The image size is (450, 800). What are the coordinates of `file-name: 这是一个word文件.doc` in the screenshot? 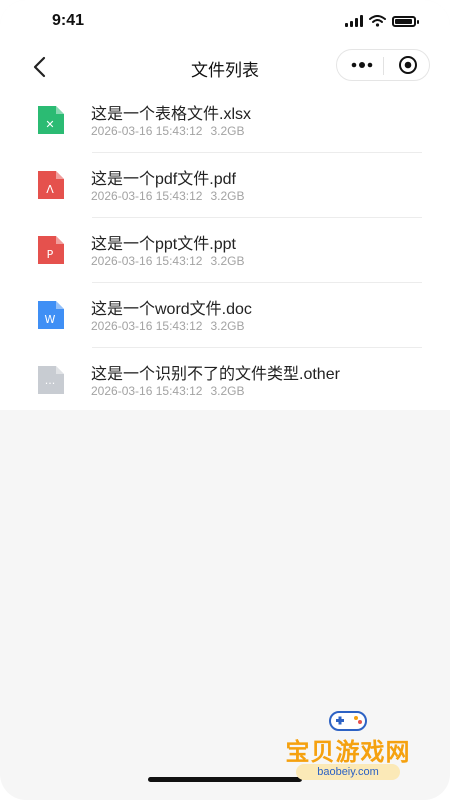 It's located at (171, 309).